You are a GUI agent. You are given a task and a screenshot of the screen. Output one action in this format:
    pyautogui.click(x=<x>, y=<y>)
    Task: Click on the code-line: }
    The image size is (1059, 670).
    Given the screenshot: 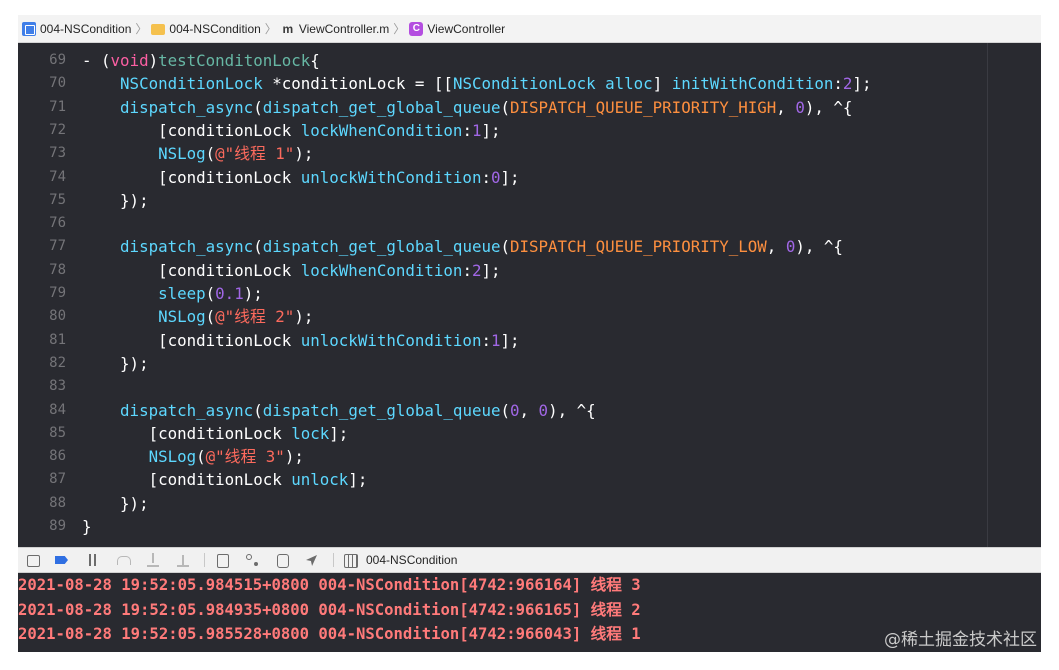 What is the action you would take?
    pyautogui.click(x=87, y=526)
    